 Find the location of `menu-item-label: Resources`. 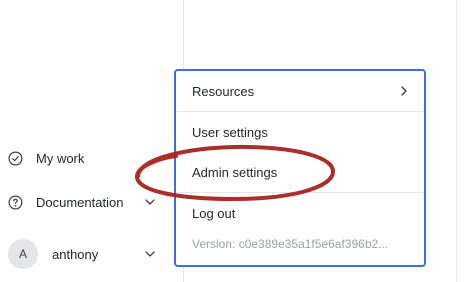

menu-item-label: Resources is located at coordinates (223, 91).